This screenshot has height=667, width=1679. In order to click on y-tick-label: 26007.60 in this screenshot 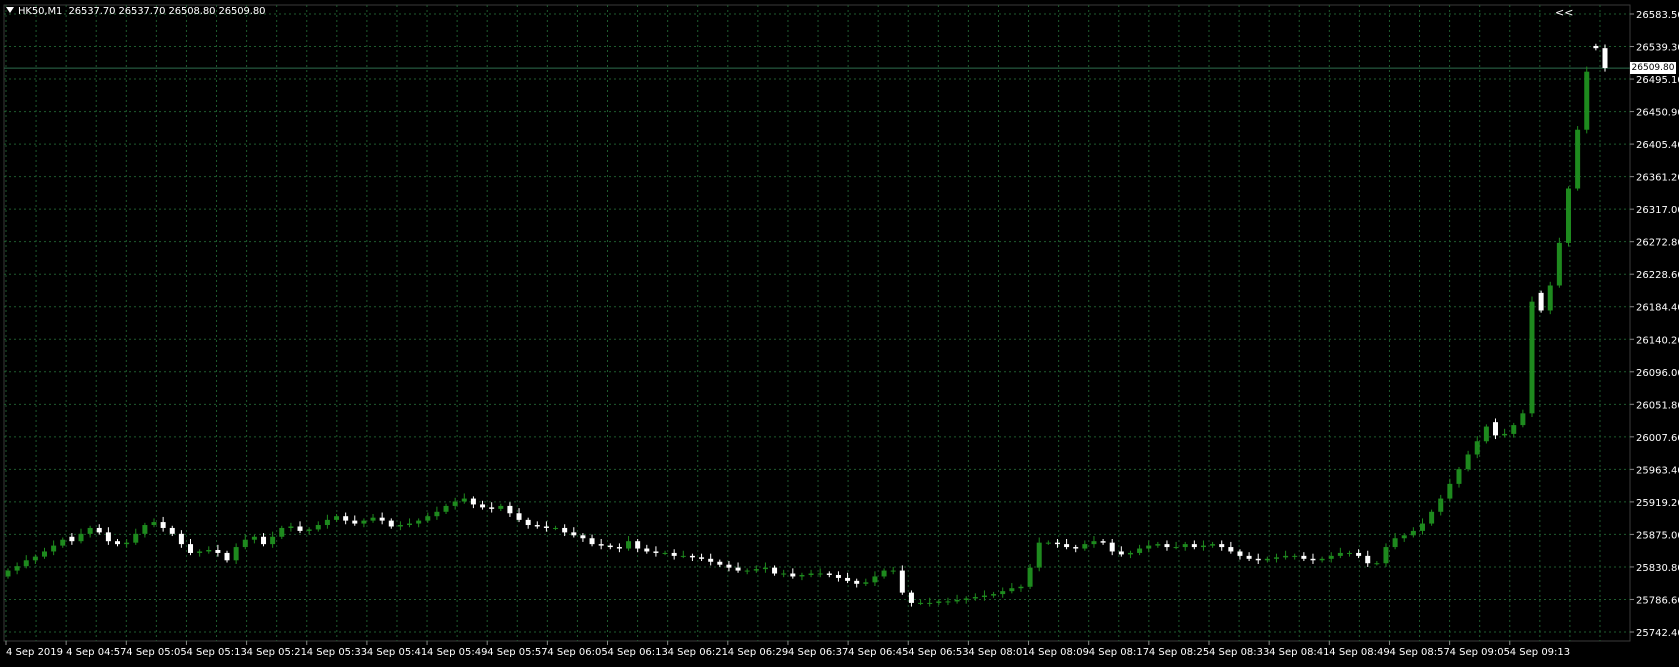, I will do `click(1657, 438)`.